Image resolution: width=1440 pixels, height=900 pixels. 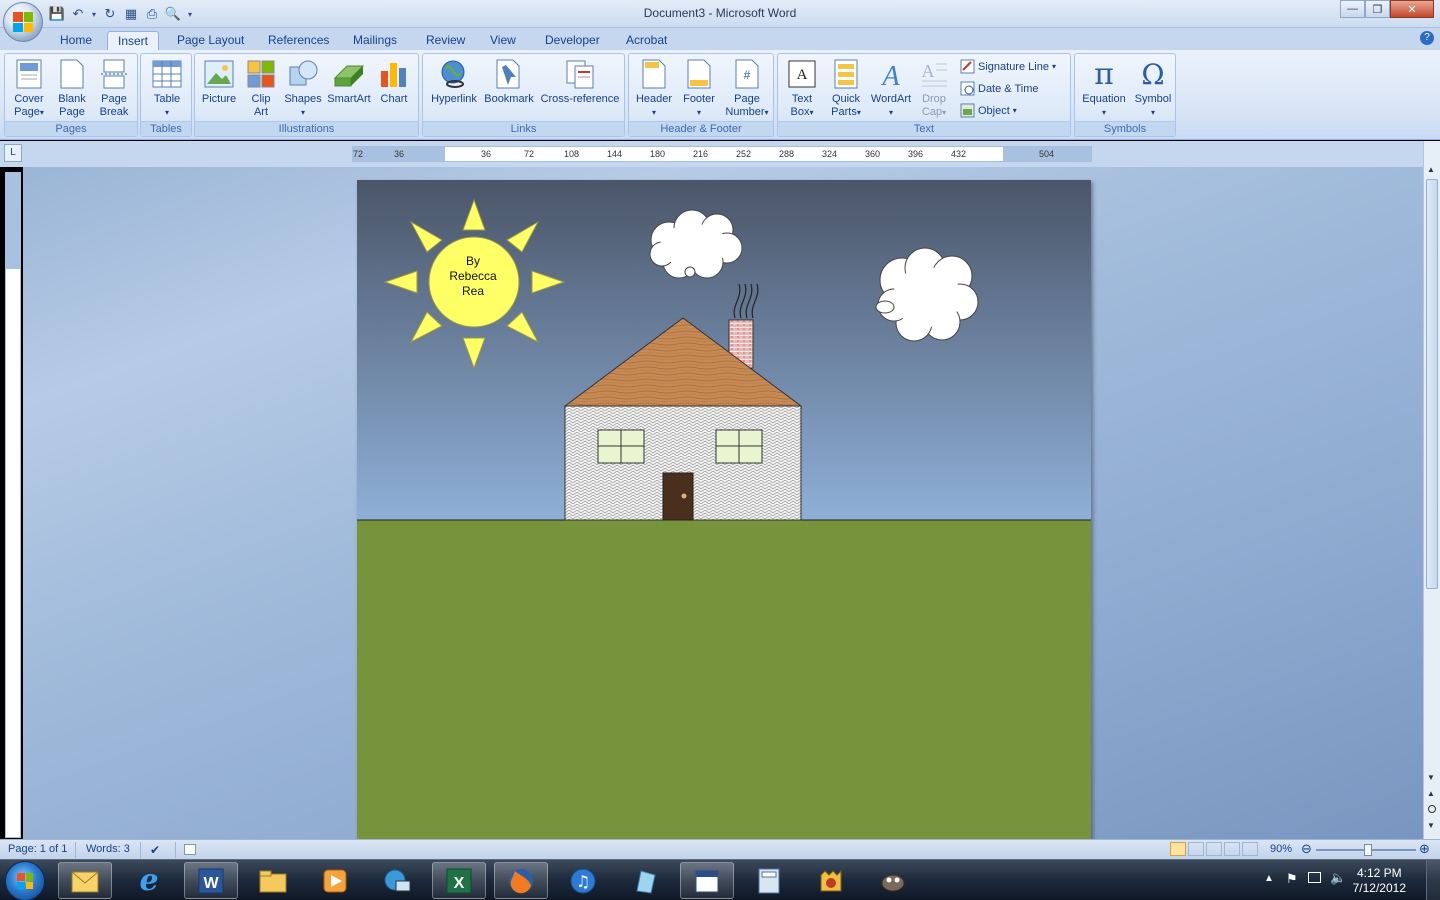 What do you see at coordinates (999, 88) in the screenshot?
I see `date-time-button: Date & Time` at bounding box center [999, 88].